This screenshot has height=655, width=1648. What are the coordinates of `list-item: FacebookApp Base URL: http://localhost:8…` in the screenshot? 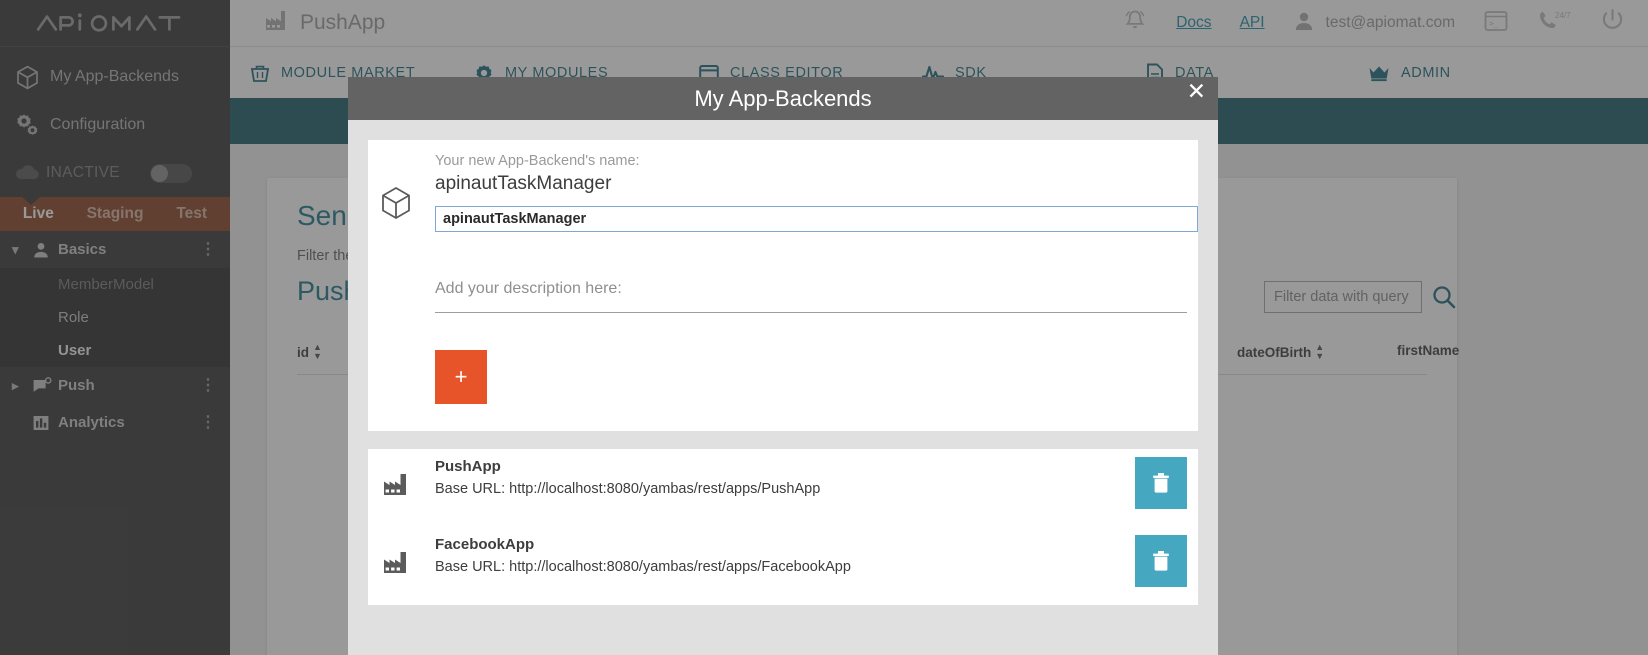 It's located at (783, 566).